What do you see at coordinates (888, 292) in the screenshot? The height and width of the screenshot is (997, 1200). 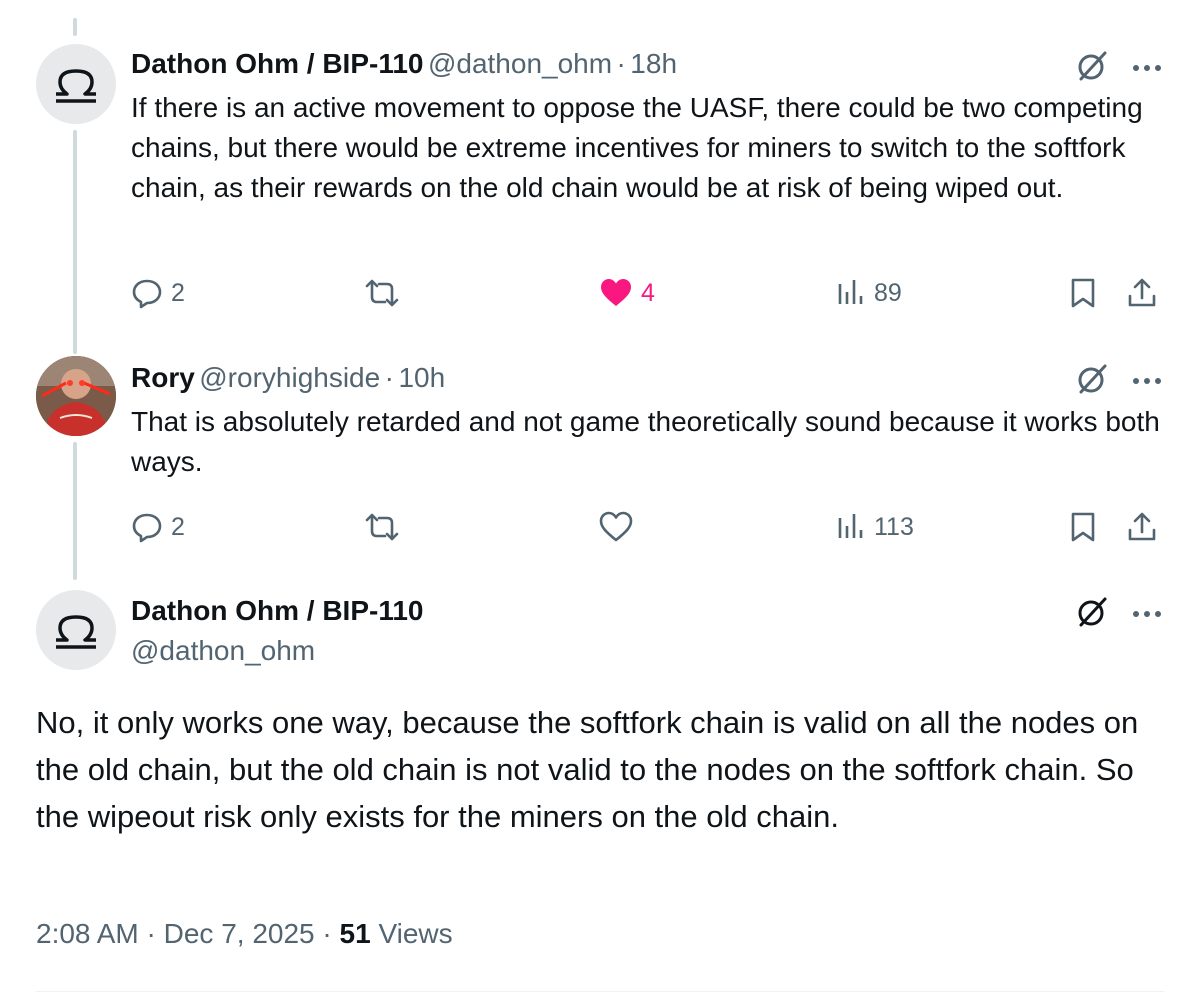 I see `views-count: 89` at bounding box center [888, 292].